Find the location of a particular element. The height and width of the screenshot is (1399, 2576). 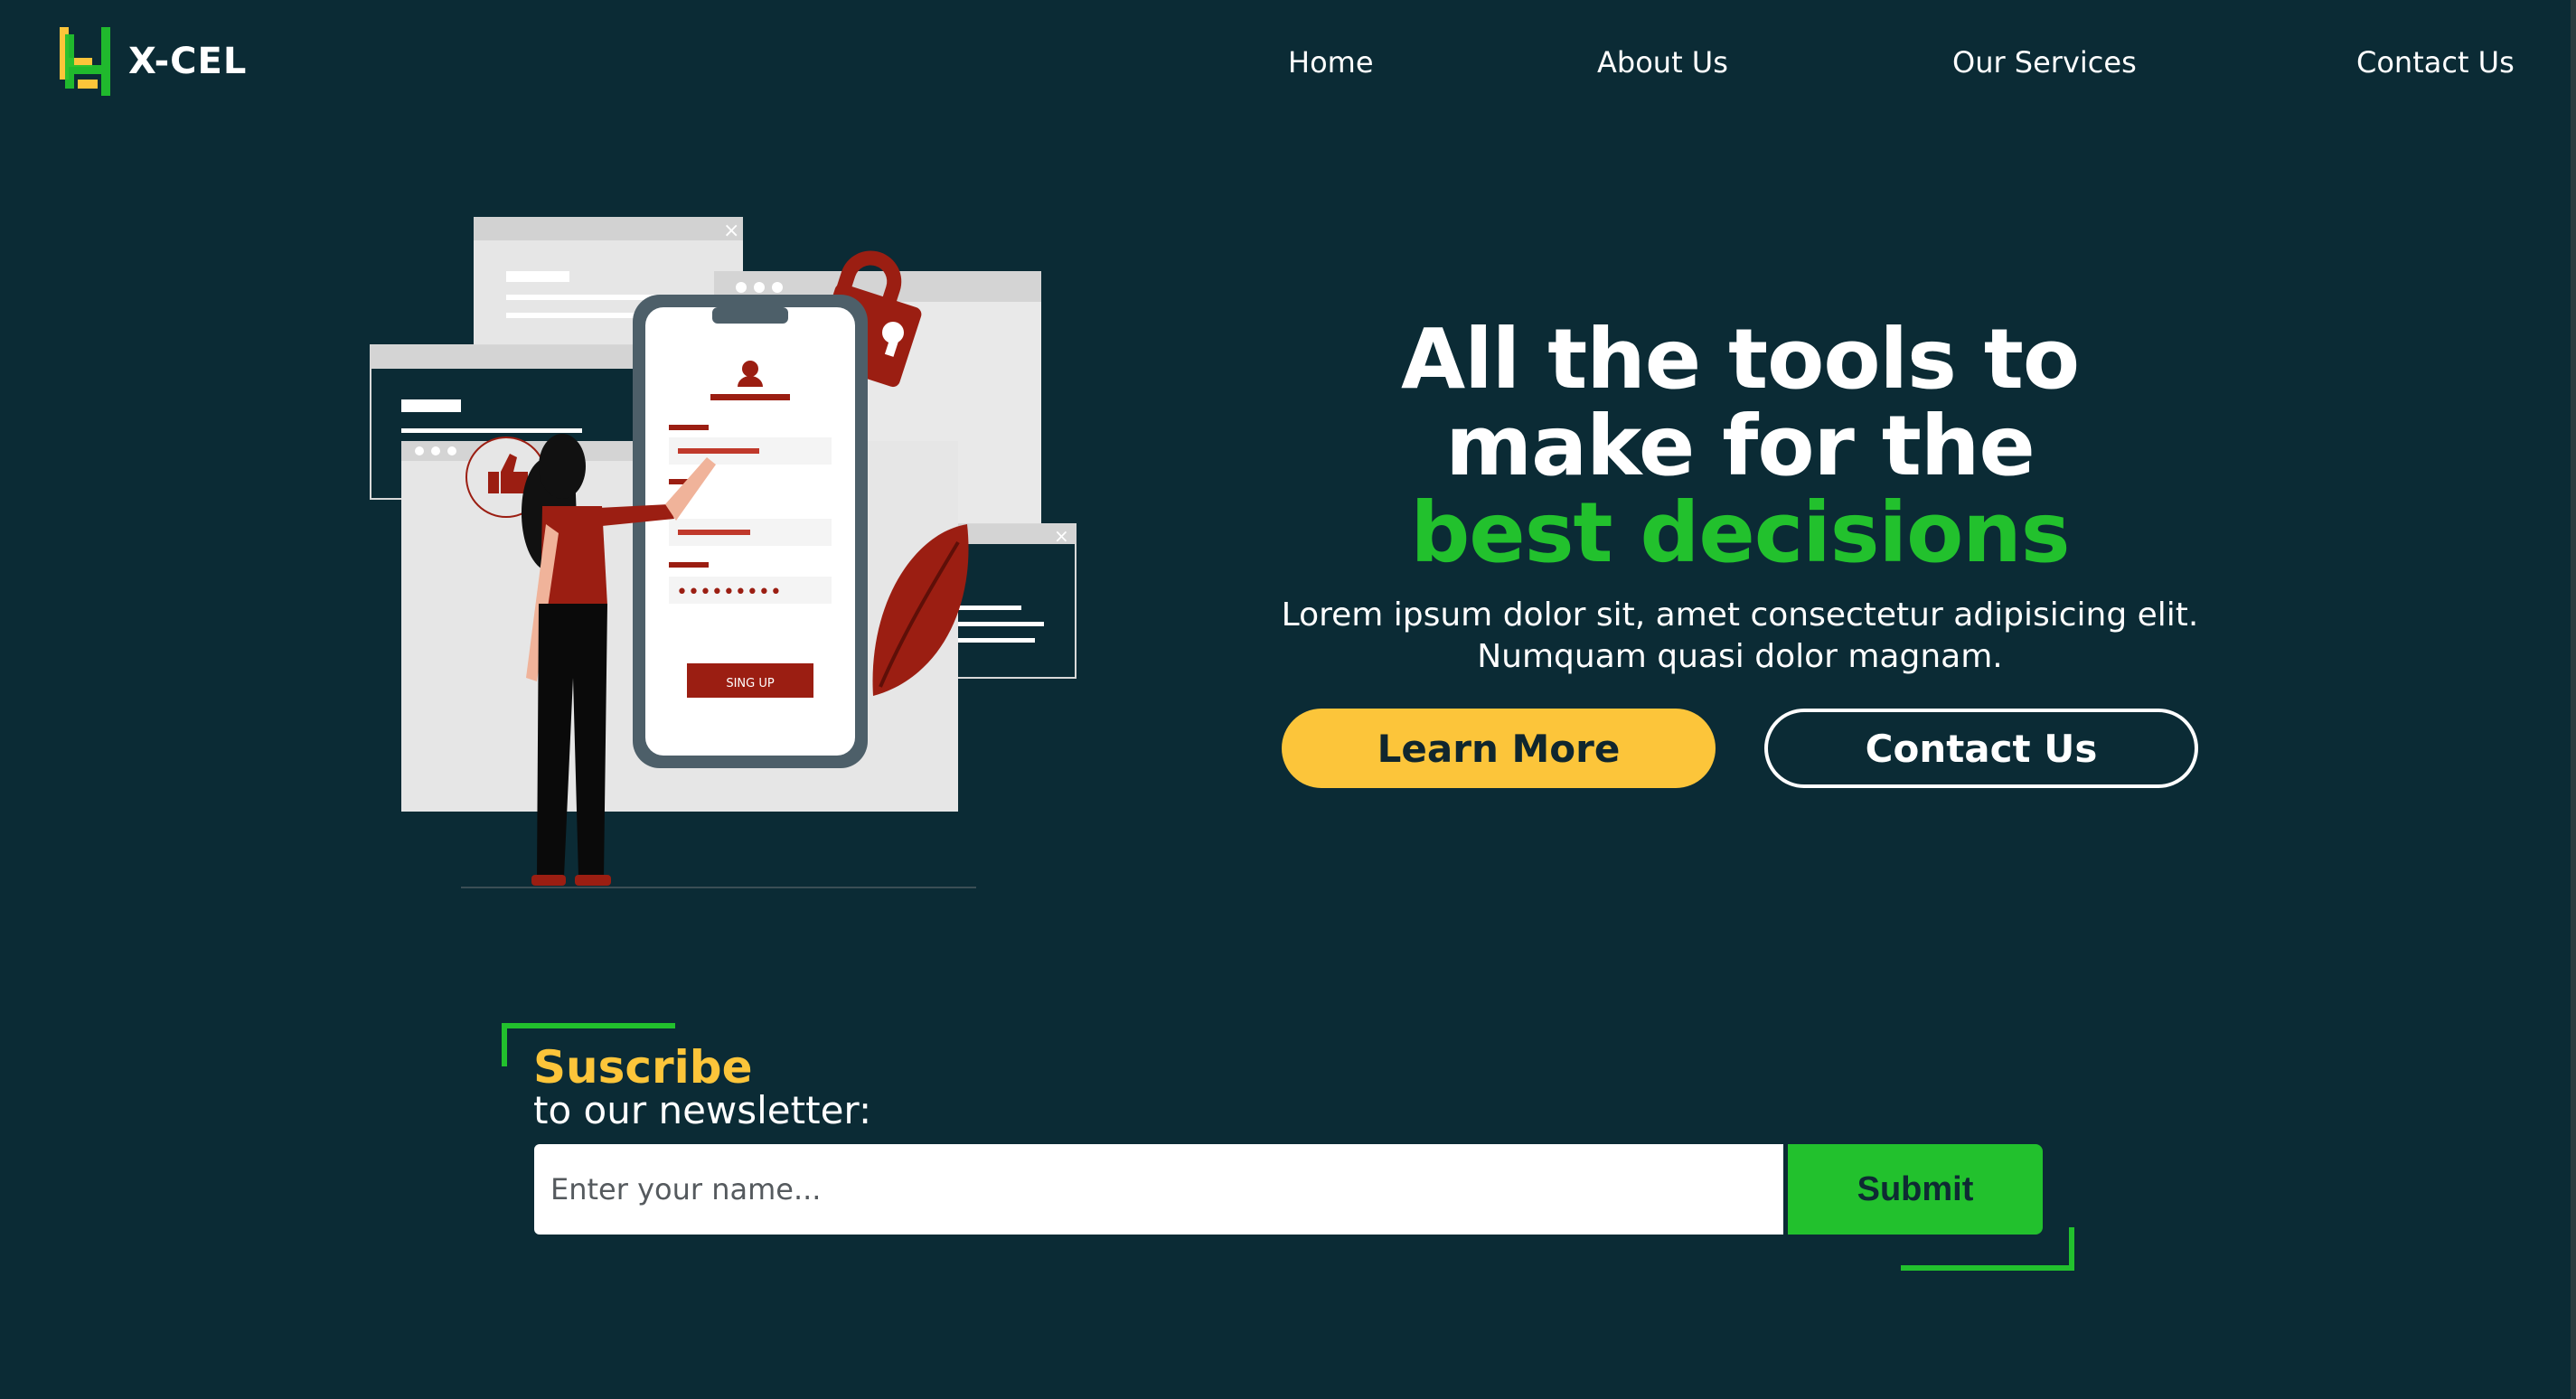

nav-home: Home is located at coordinates (1331, 63).